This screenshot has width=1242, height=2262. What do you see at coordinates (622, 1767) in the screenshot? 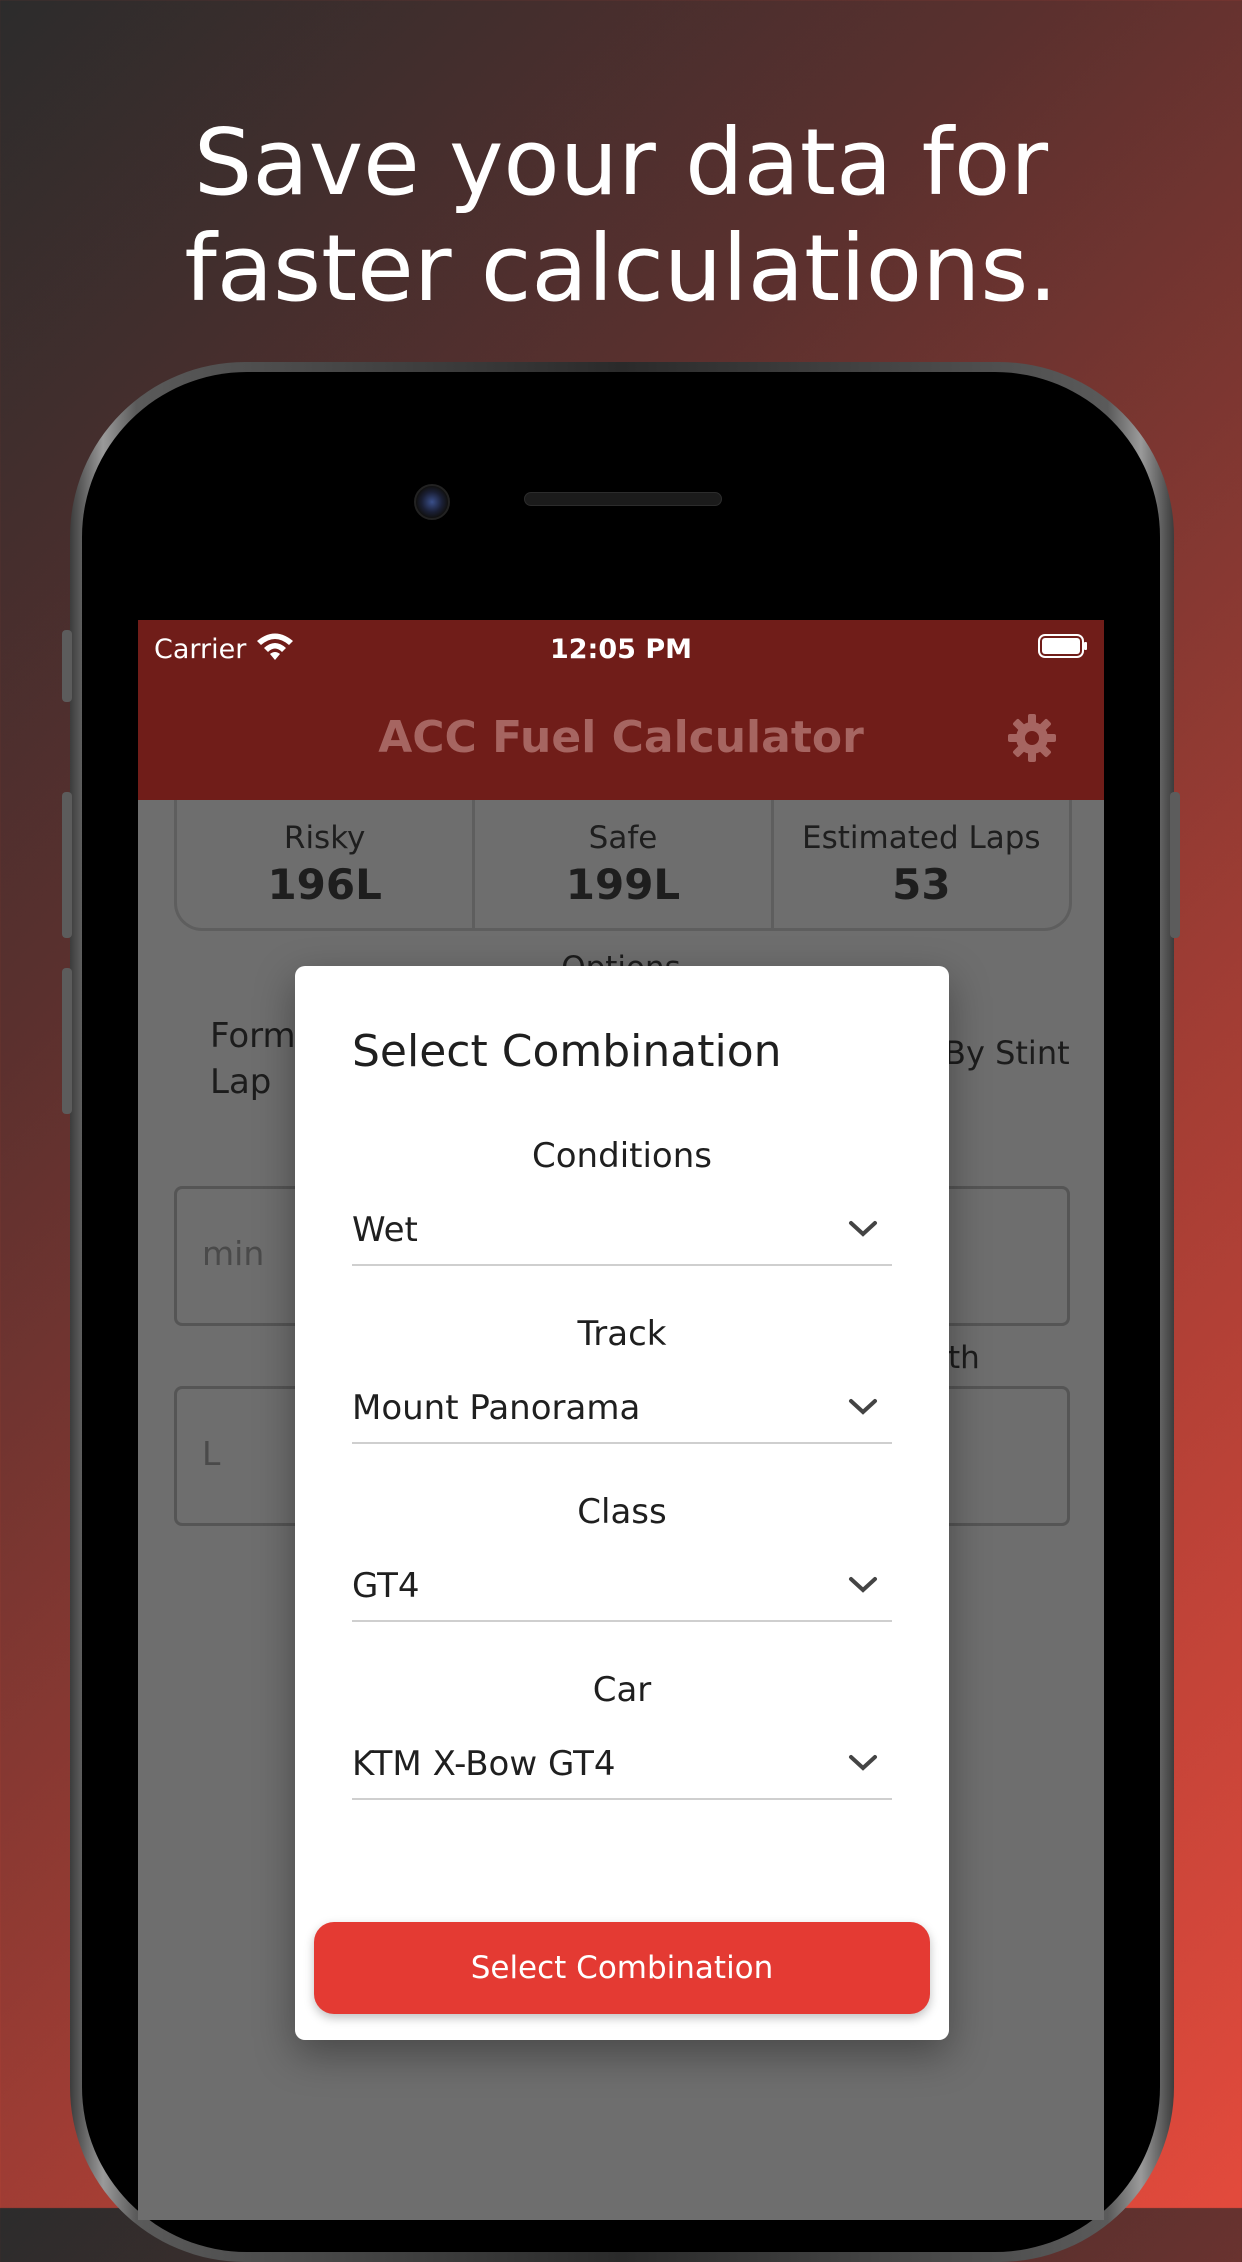
I see `car-select: KTM X-Bow GT4` at bounding box center [622, 1767].